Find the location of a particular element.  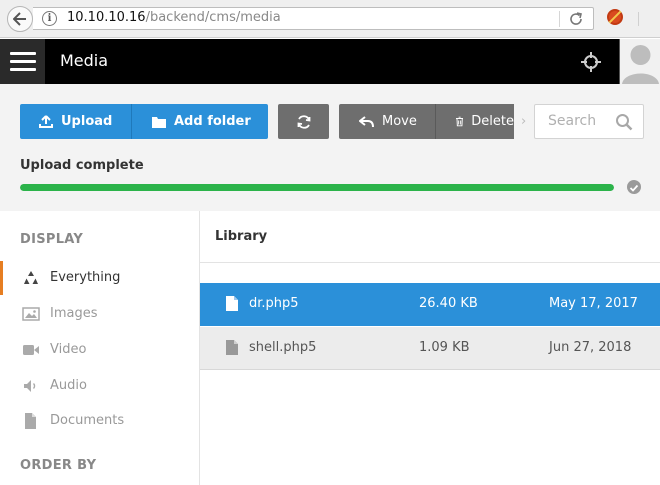

url-text: 10.10.10.16/backend/cms/media is located at coordinates (174, 17).